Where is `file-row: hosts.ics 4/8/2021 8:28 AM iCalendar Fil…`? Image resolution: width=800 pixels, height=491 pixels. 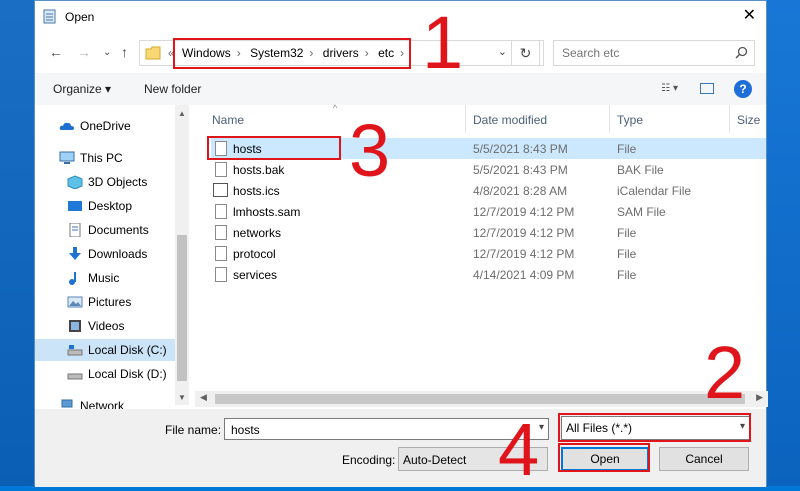 file-row: hosts.ics 4/8/2021 8:28 AM iCalendar Fil… is located at coordinates (488, 190).